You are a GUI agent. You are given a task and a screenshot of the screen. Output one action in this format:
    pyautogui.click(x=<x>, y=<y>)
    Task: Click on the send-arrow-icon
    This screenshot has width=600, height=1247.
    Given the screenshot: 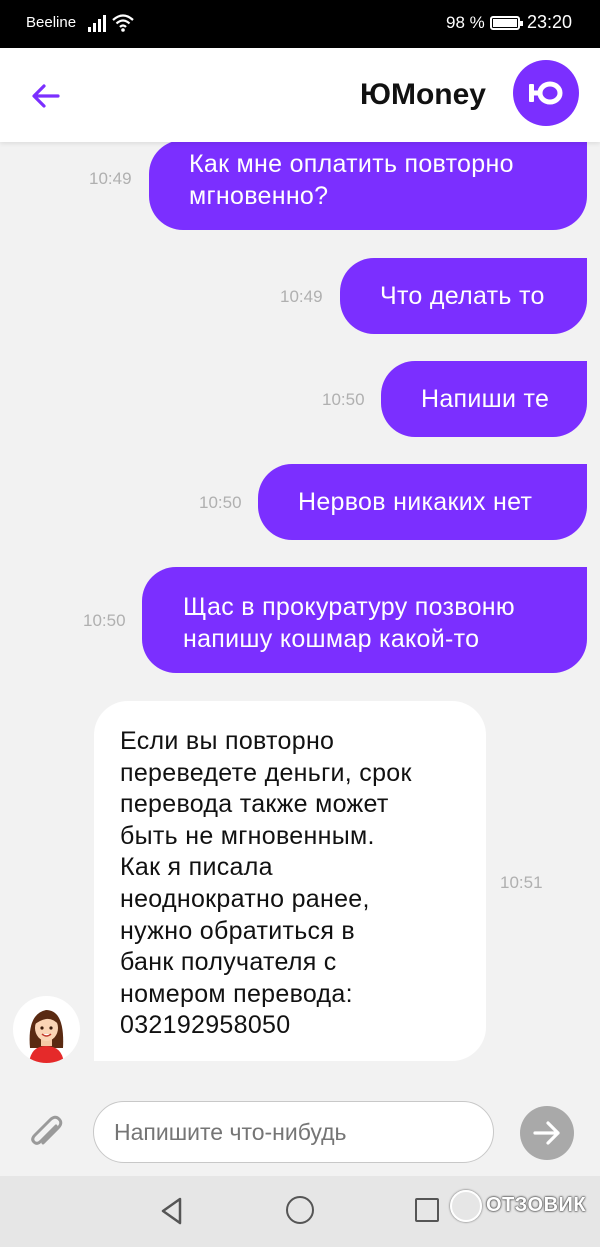 What is the action you would take?
    pyautogui.click(x=546, y=1133)
    